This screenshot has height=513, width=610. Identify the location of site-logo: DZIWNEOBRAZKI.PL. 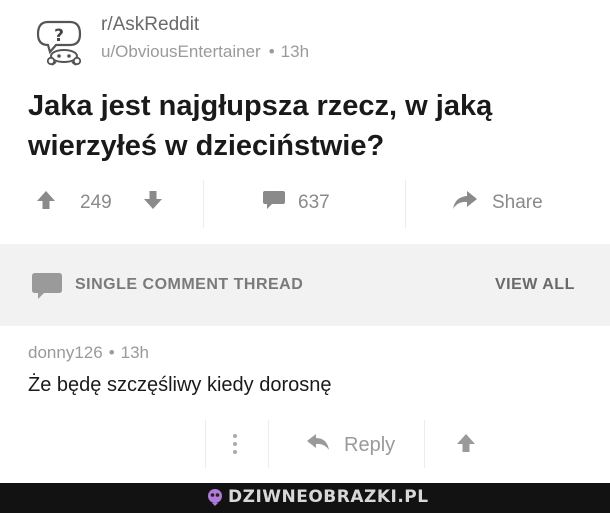
(318, 497).